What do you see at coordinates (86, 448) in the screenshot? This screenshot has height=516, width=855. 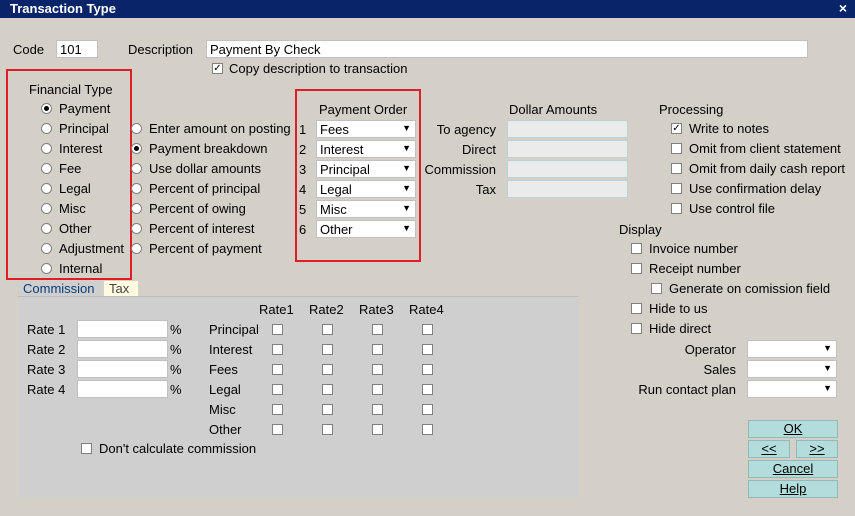 I see `dont-calculate-commission-checkbox` at bounding box center [86, 448].